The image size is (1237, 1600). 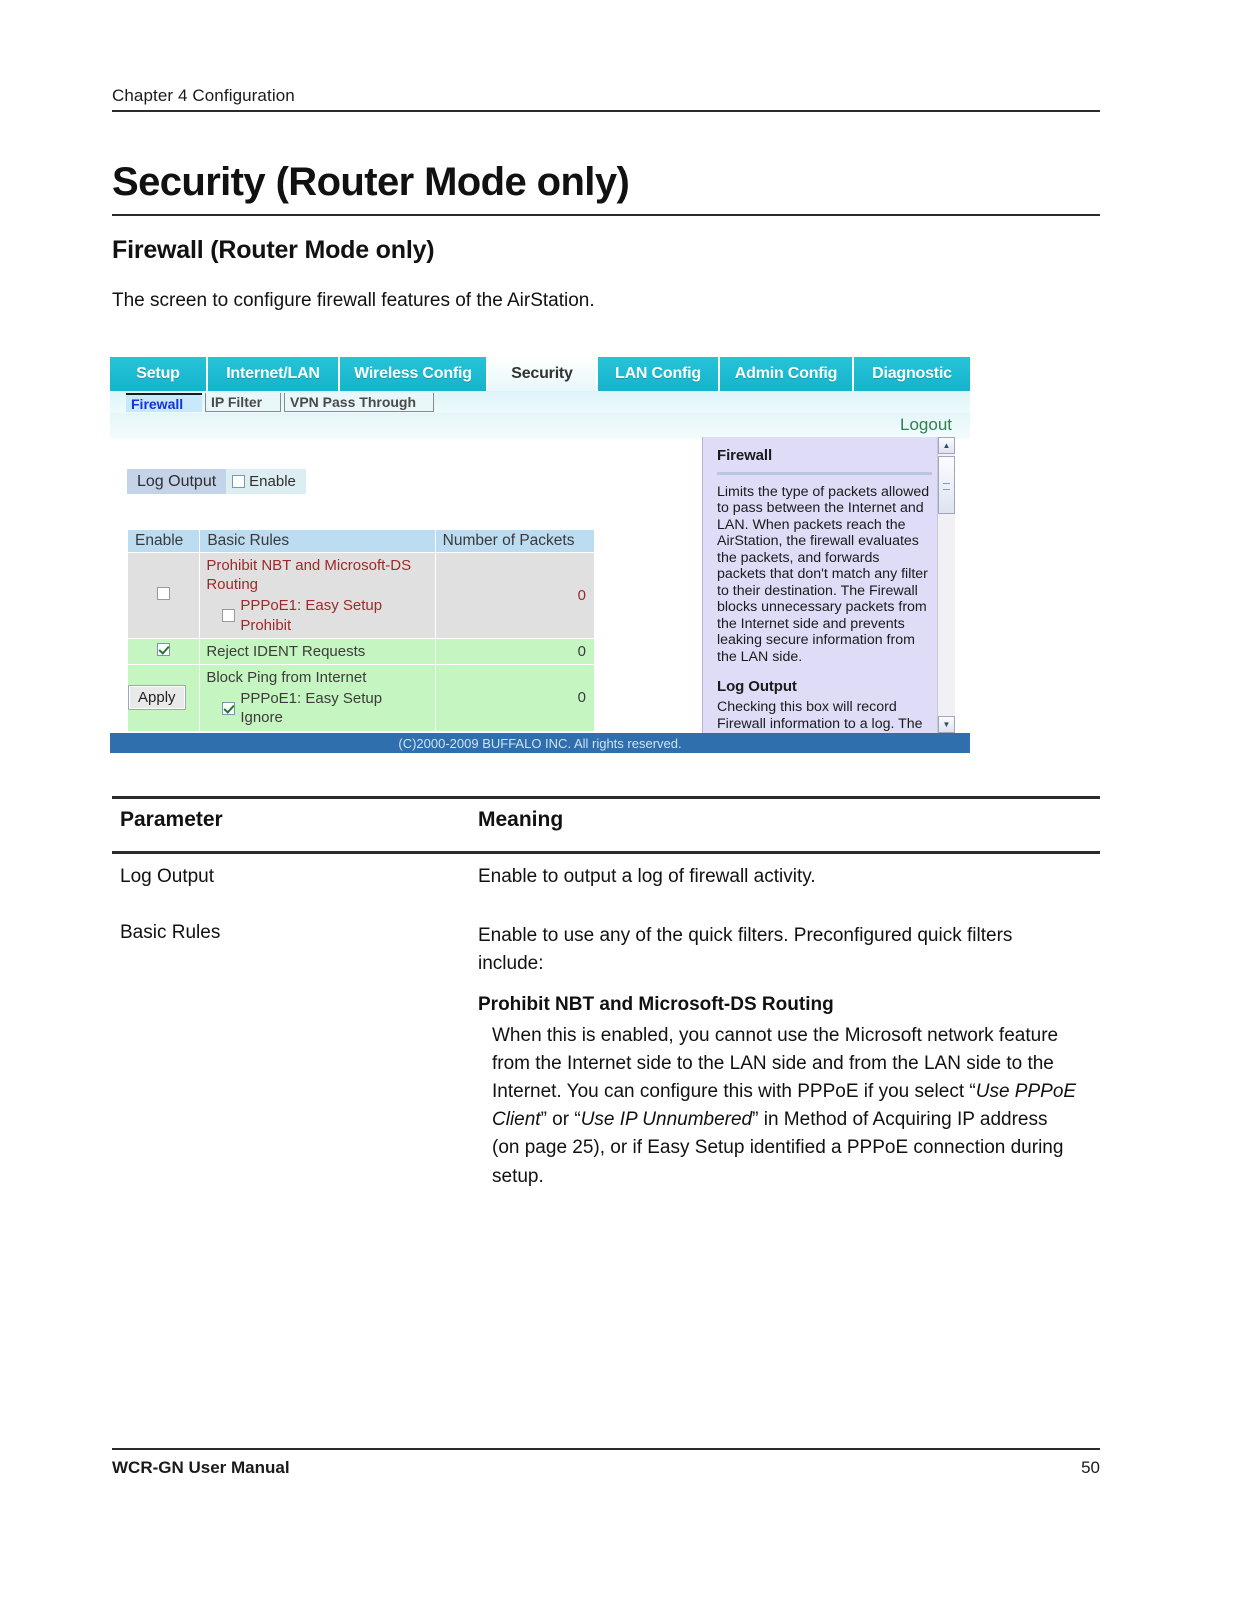 What do you see at coordinates (286, 651) in the screenshot?
I see `rule-label: Reject IDENT Requests` at bounding box center [286, 651].